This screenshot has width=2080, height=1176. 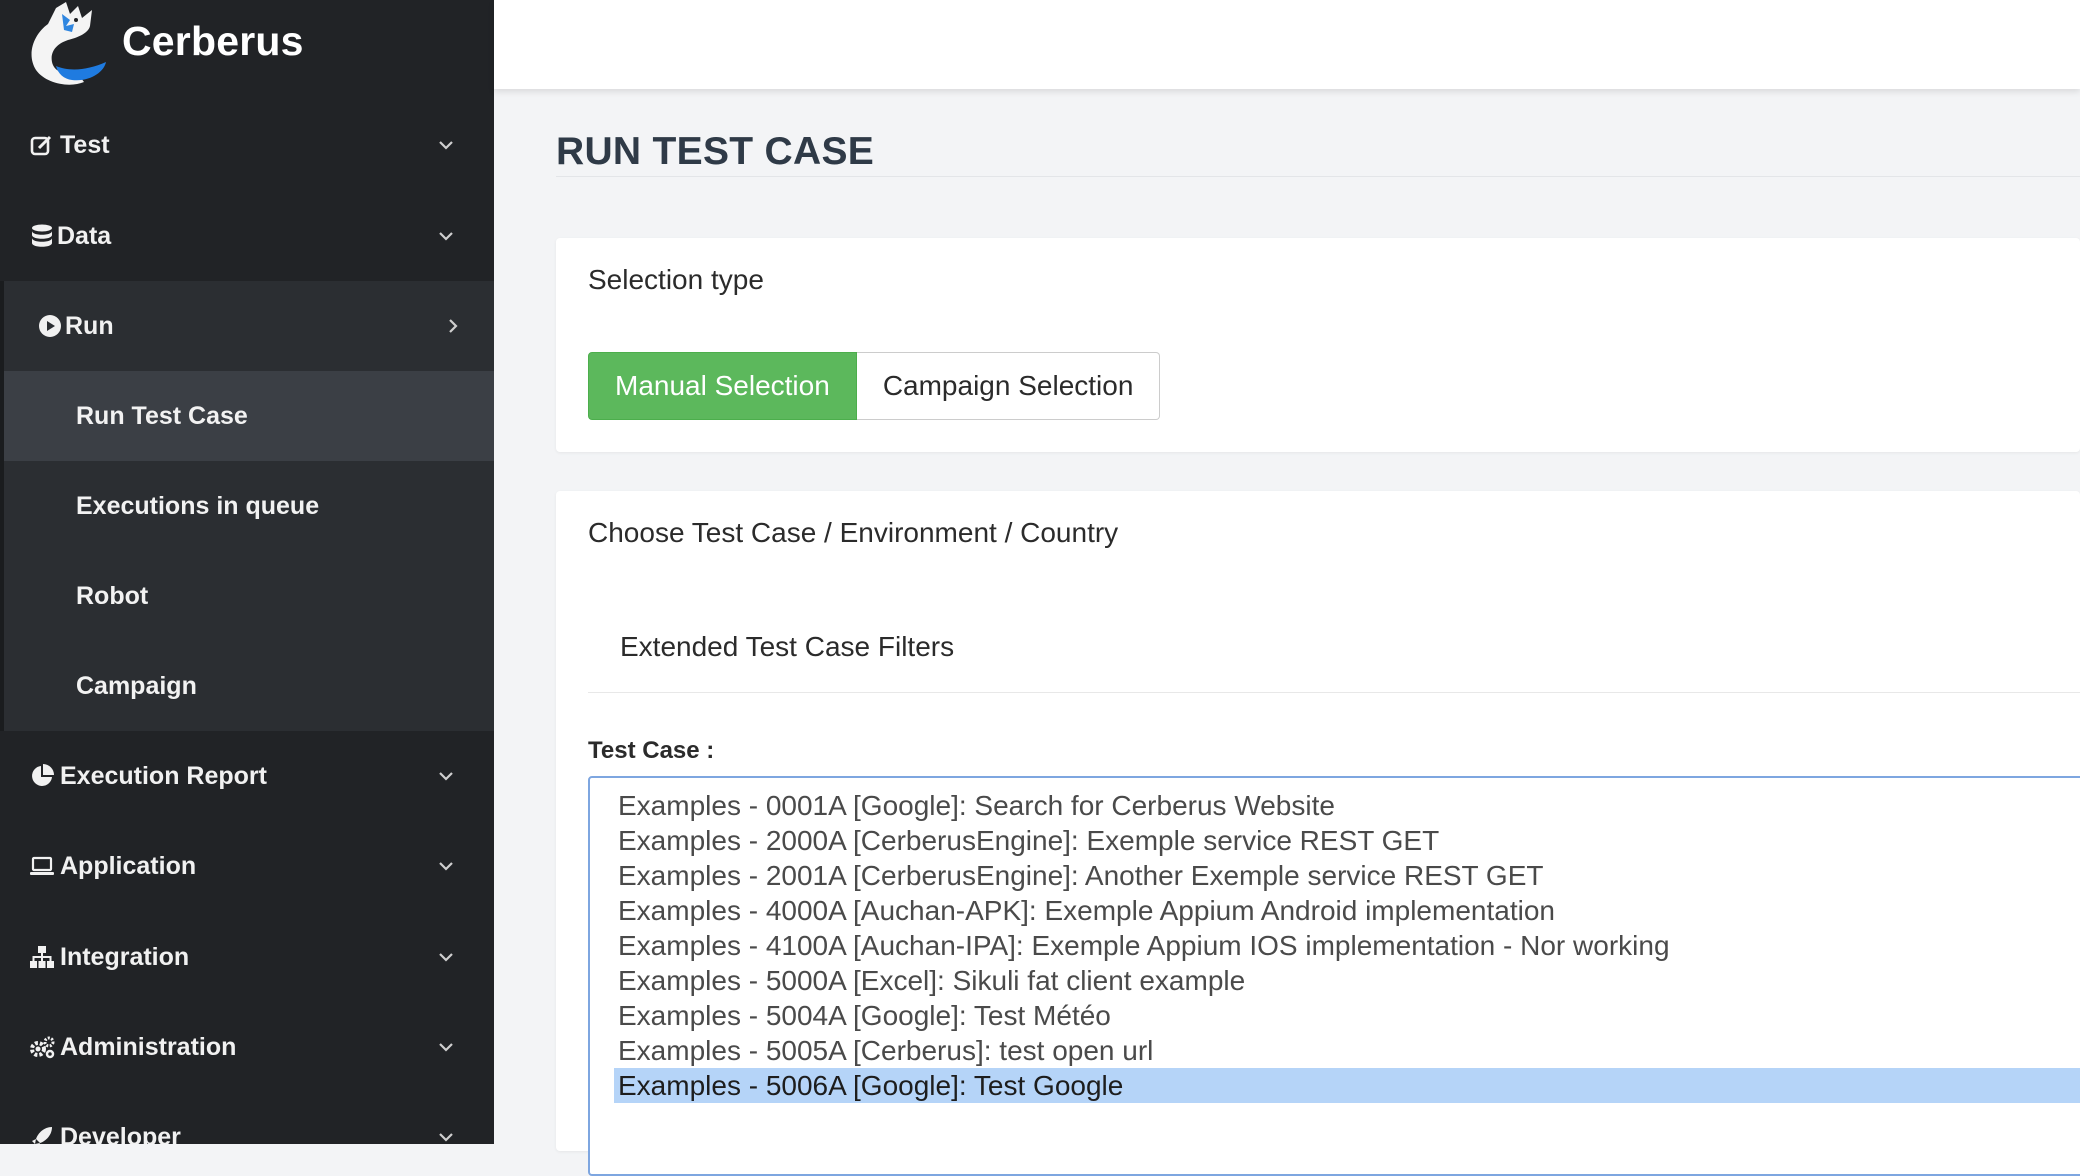 I want to click on sidebar-item-label: Test, so click(x=85, y=144).